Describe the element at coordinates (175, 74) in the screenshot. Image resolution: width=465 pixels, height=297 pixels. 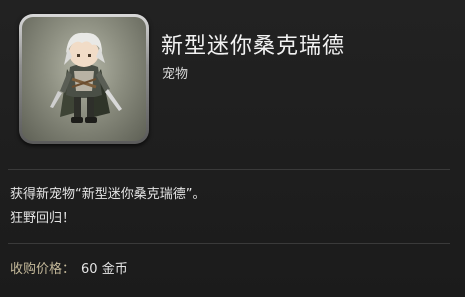
I see `item-type: 宠物` at that location.